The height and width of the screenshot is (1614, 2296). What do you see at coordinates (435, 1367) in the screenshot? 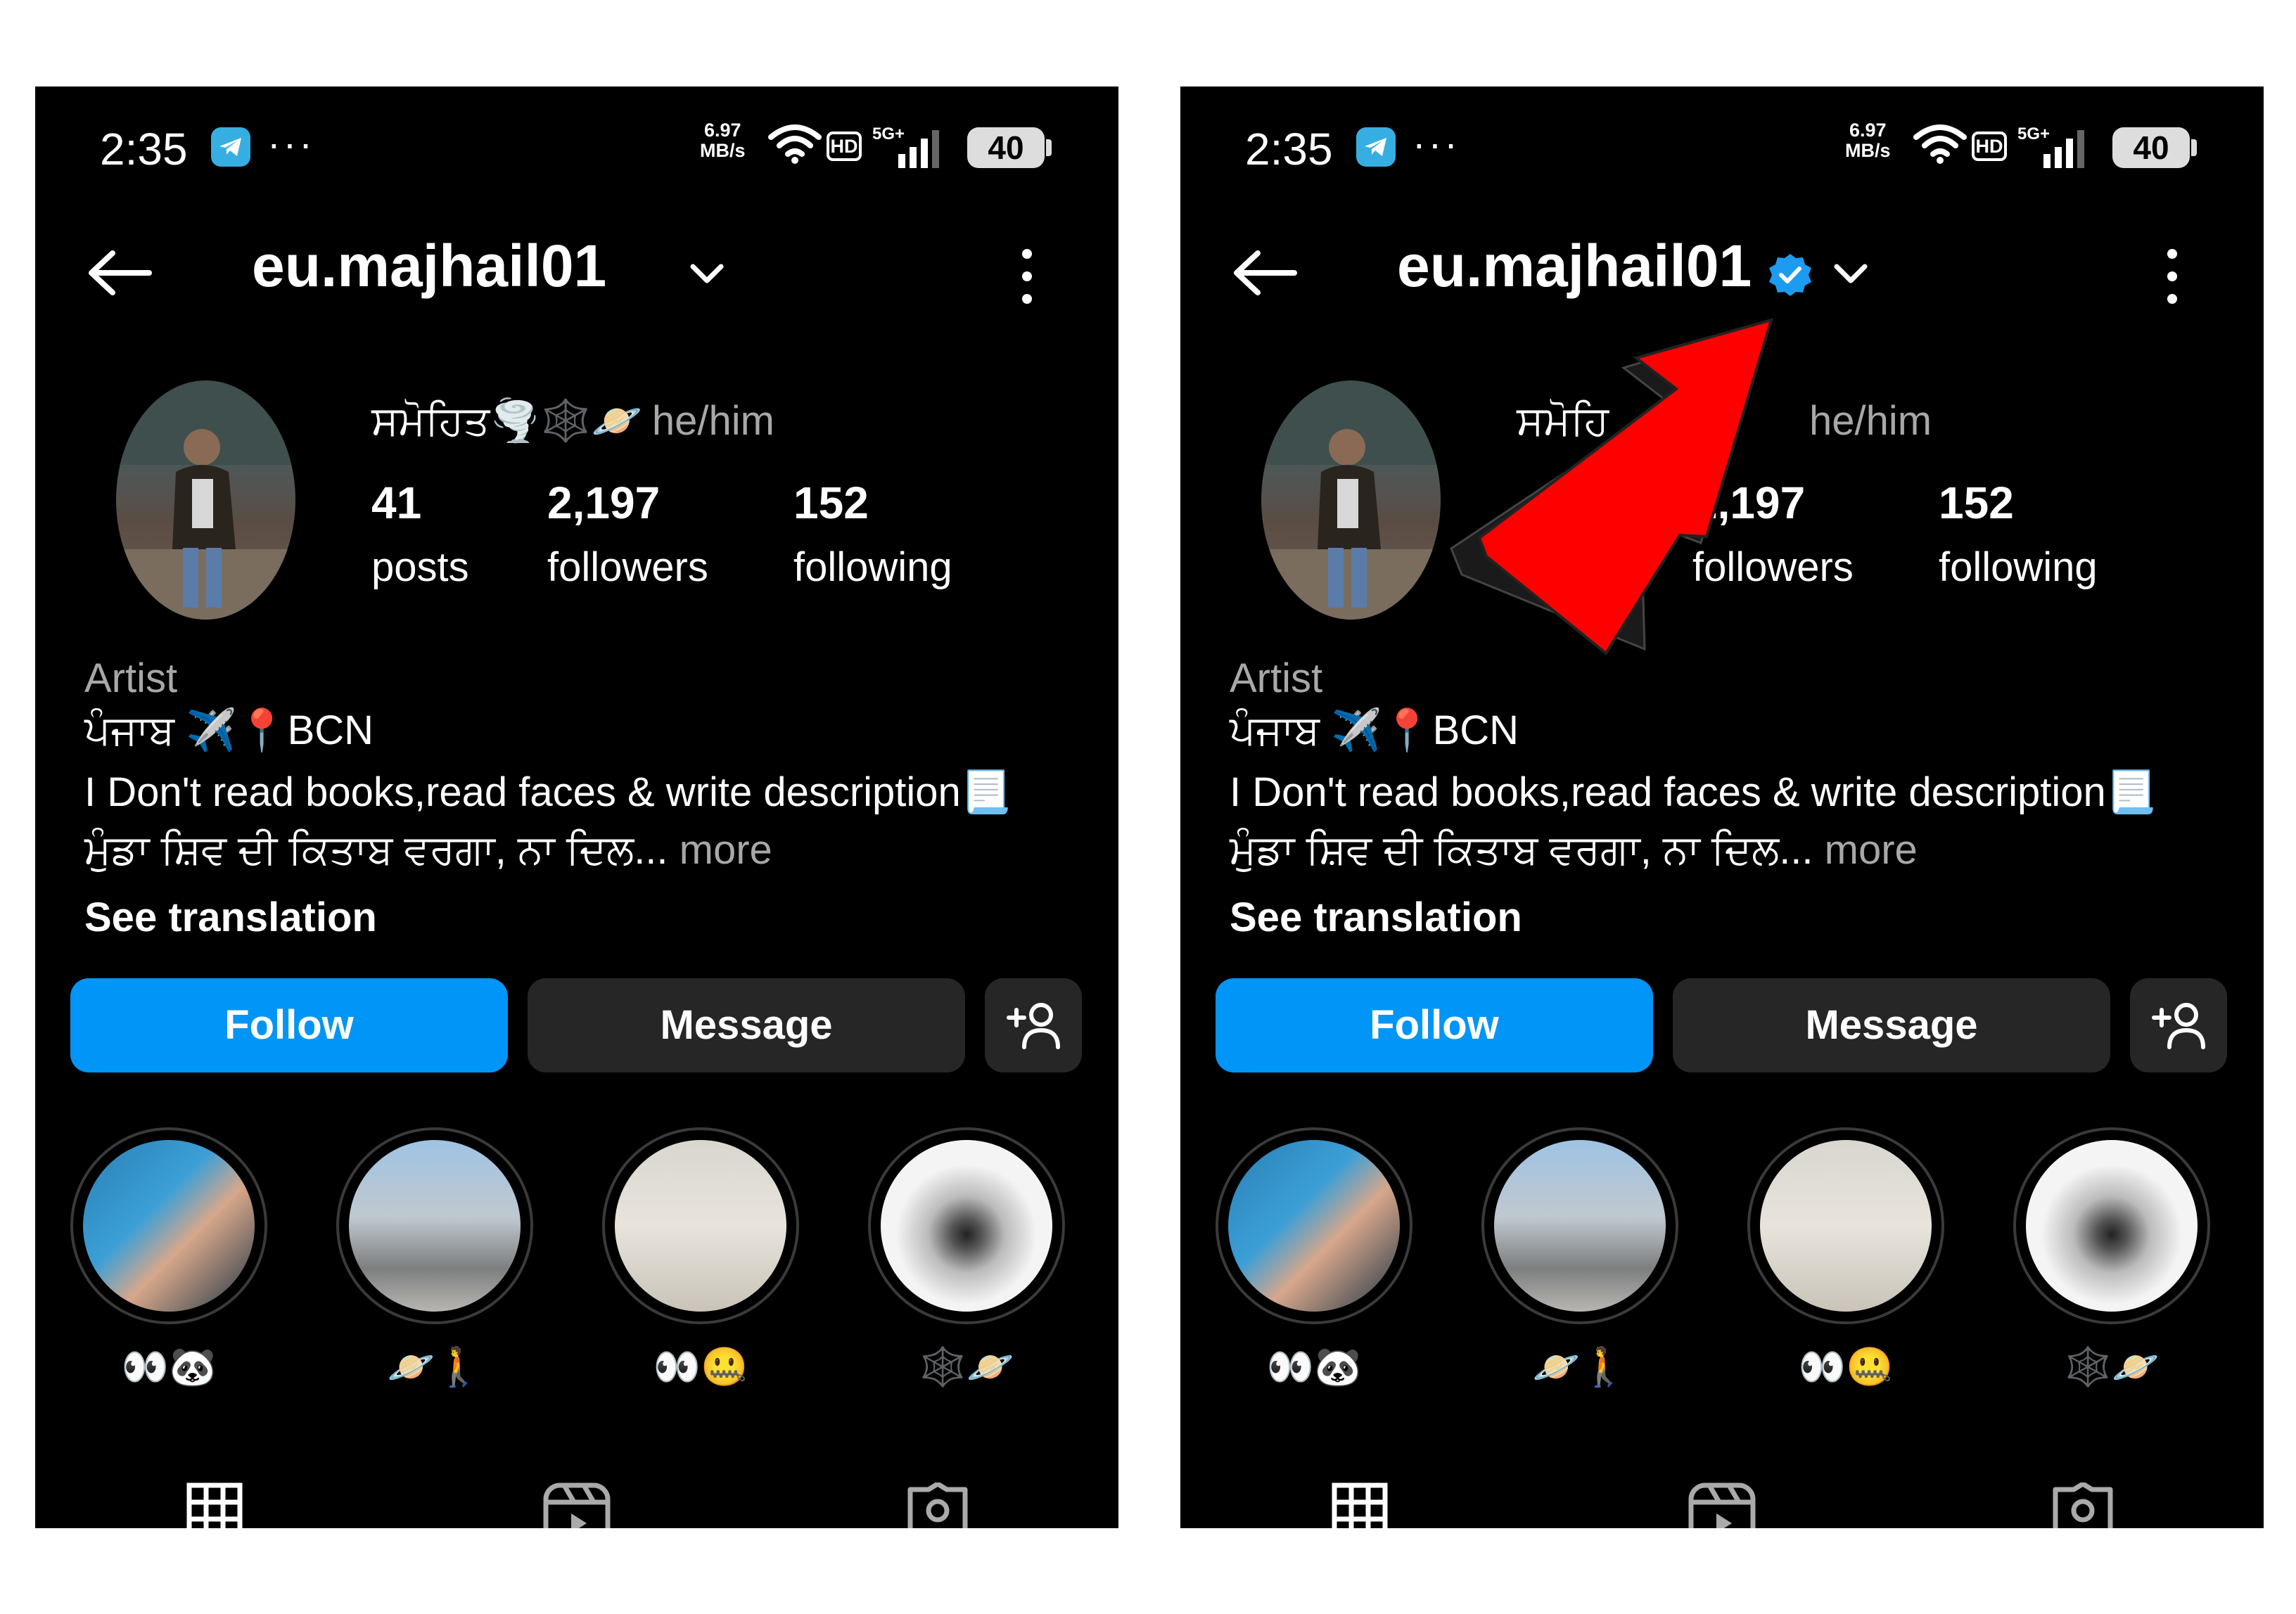
I see `highlight-label: 🪐🚶` at bounding box center [435, 1367].